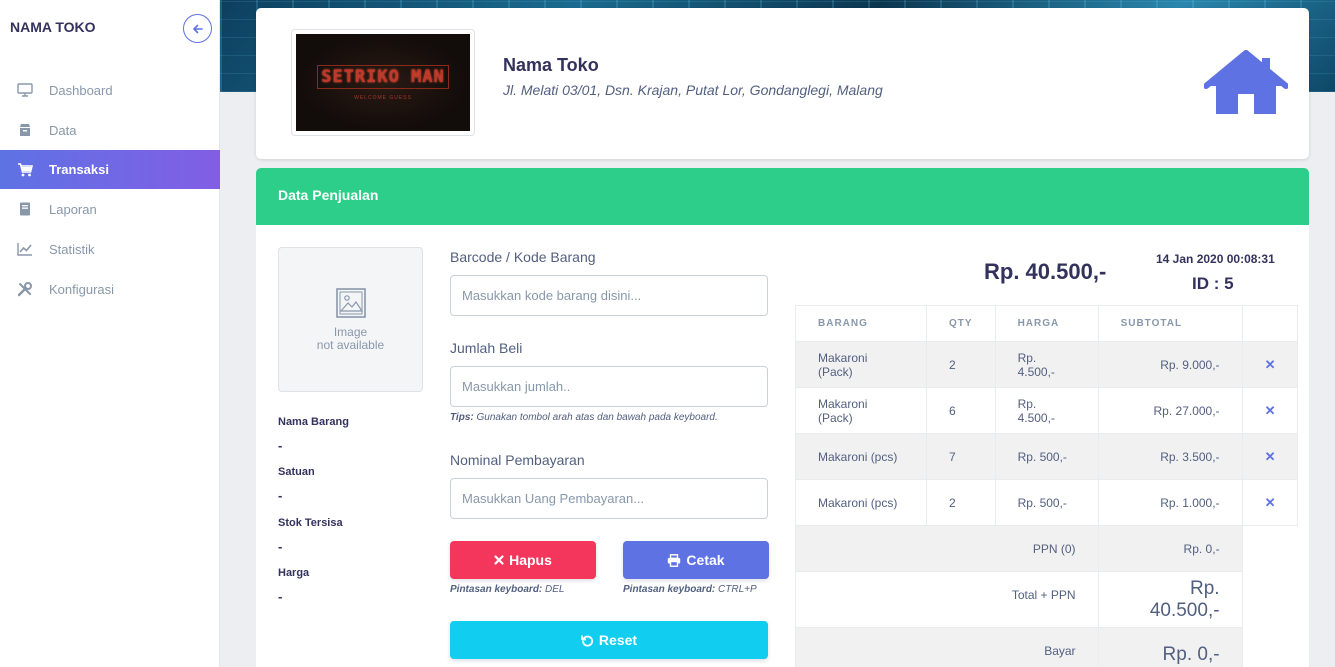  What do you see at coordinates (73, 209) in the screenshot?
I see `sidebar-item-label: Laporan` at bounding box center [73, 209].